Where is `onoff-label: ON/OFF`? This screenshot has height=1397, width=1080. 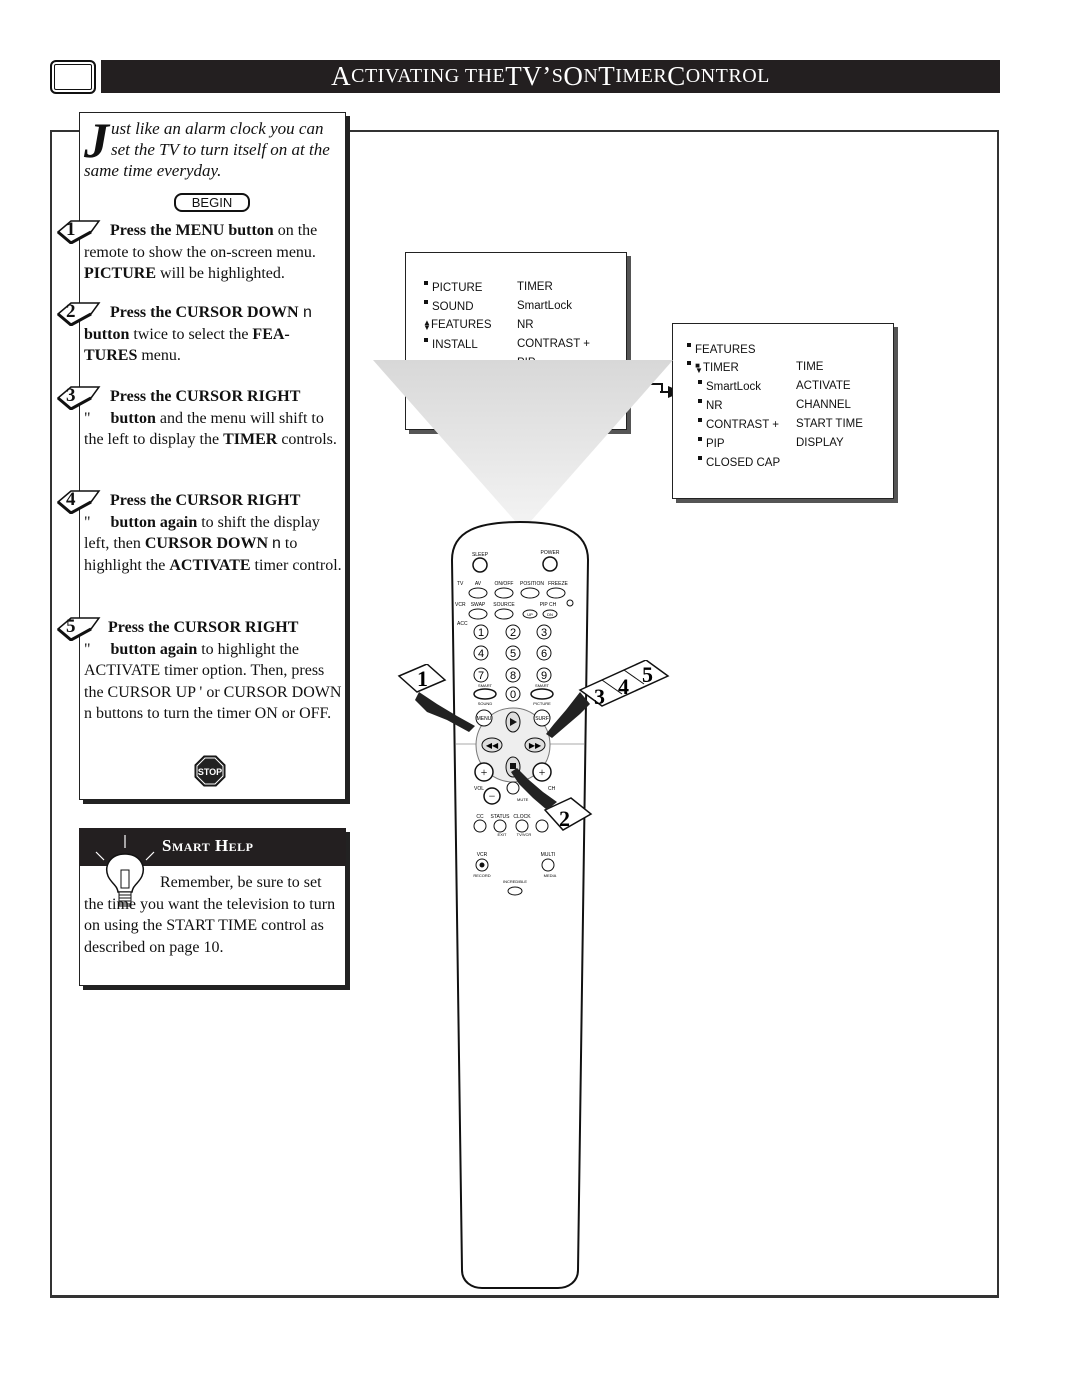
onoff-label: ON/OFF is located at coordinates (504, 584).